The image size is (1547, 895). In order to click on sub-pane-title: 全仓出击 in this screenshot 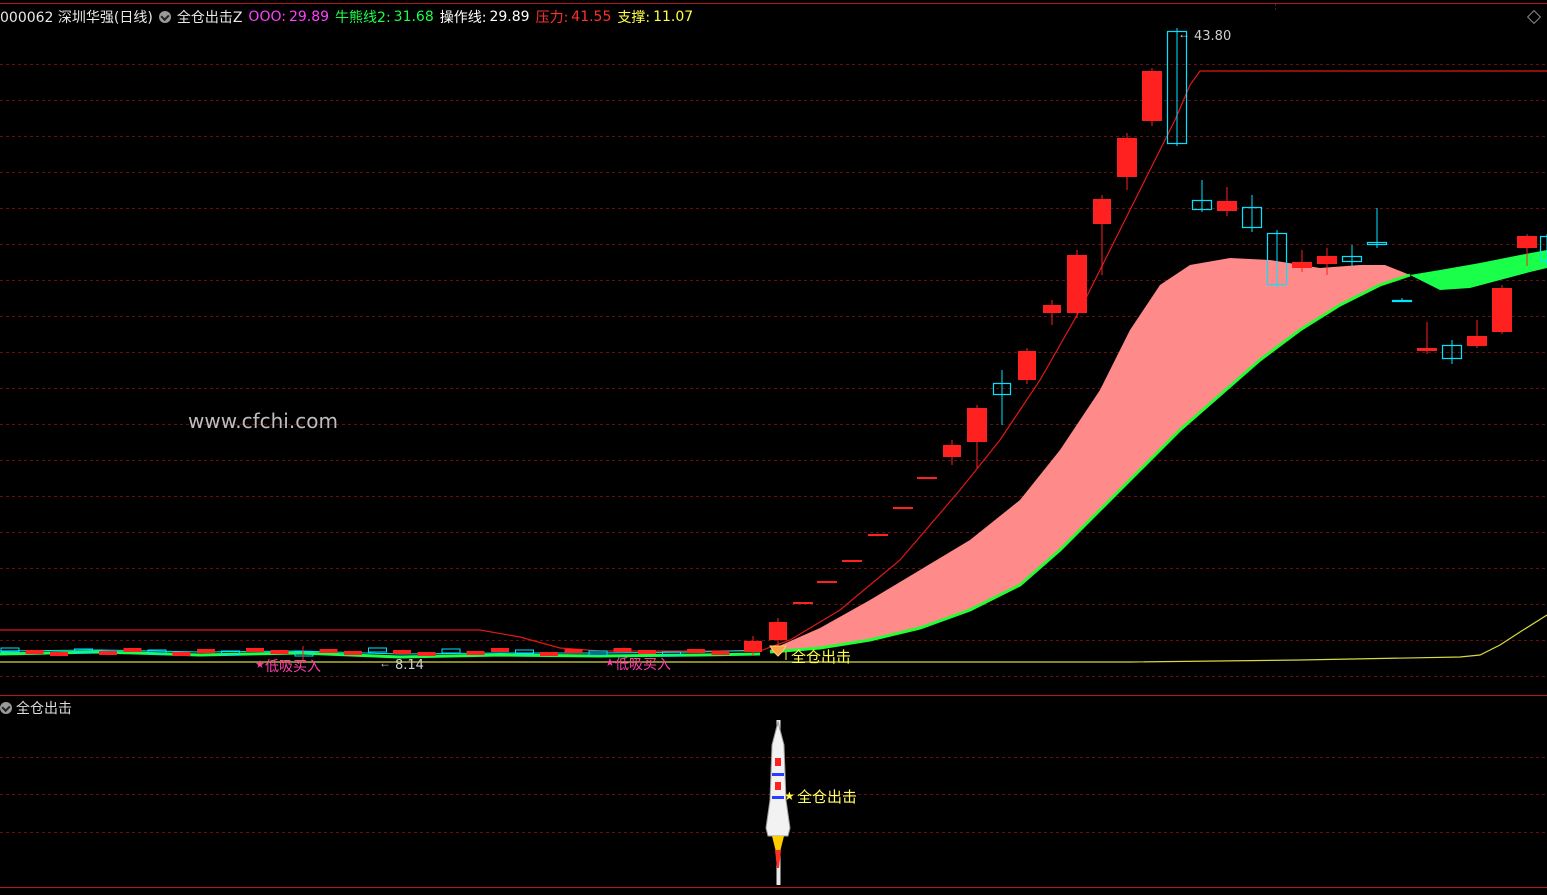, I will do `click(36, 708)`.